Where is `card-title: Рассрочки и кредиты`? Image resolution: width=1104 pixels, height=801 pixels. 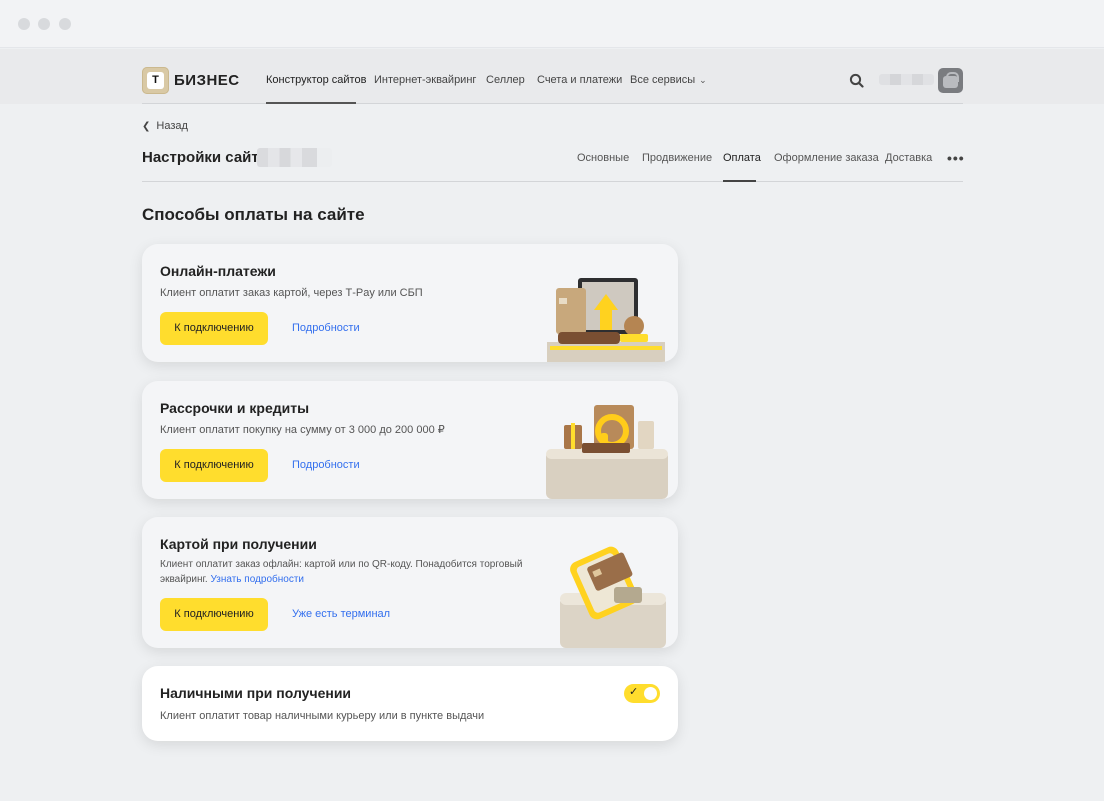 card-title: Рассрочки и кредиты is located at coordinates (235, 408).